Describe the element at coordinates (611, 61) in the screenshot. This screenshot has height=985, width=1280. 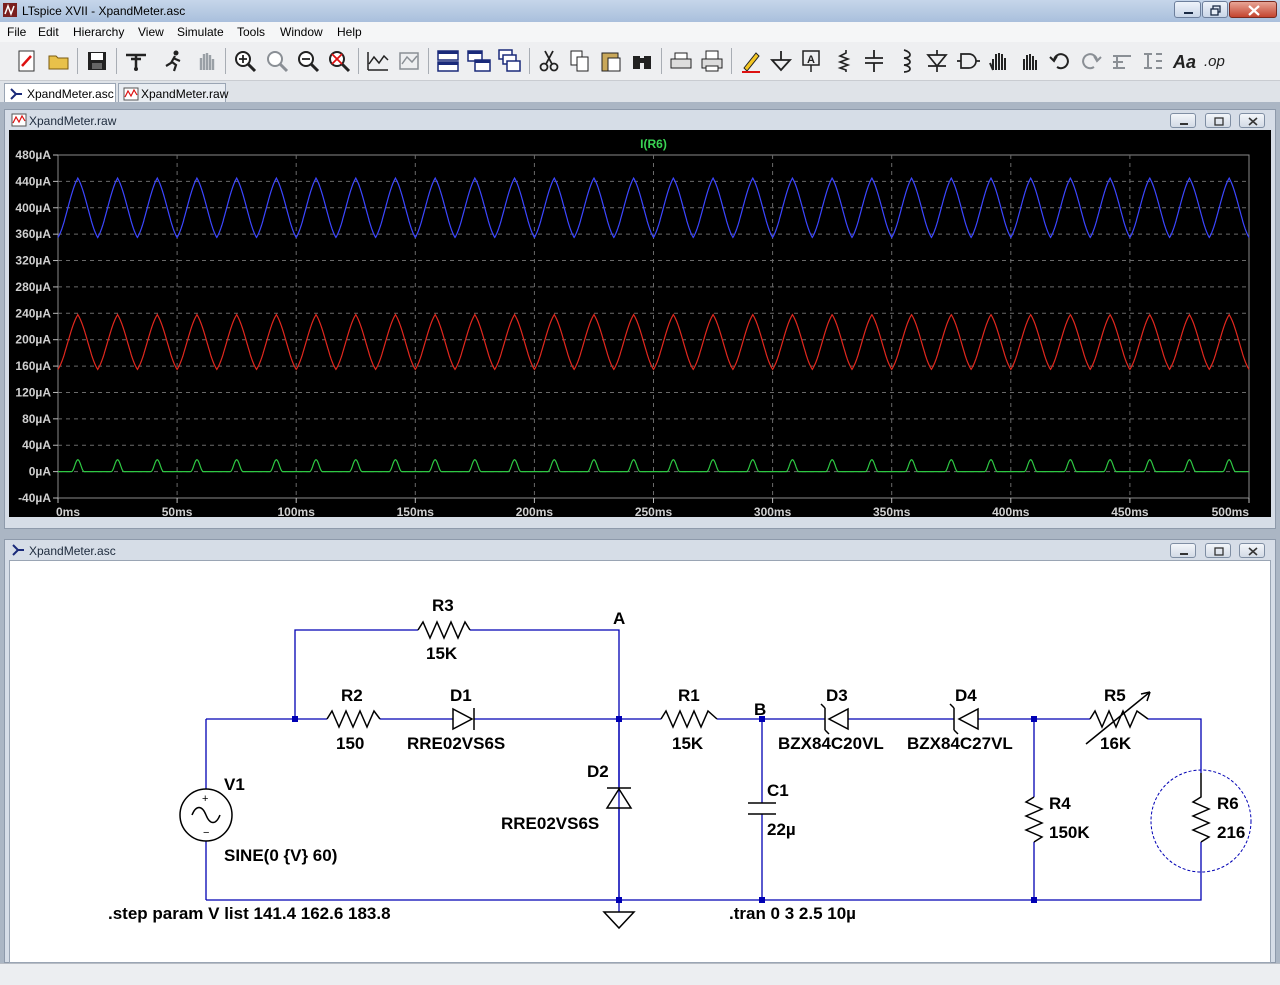
I see `paste-icon` at that location.